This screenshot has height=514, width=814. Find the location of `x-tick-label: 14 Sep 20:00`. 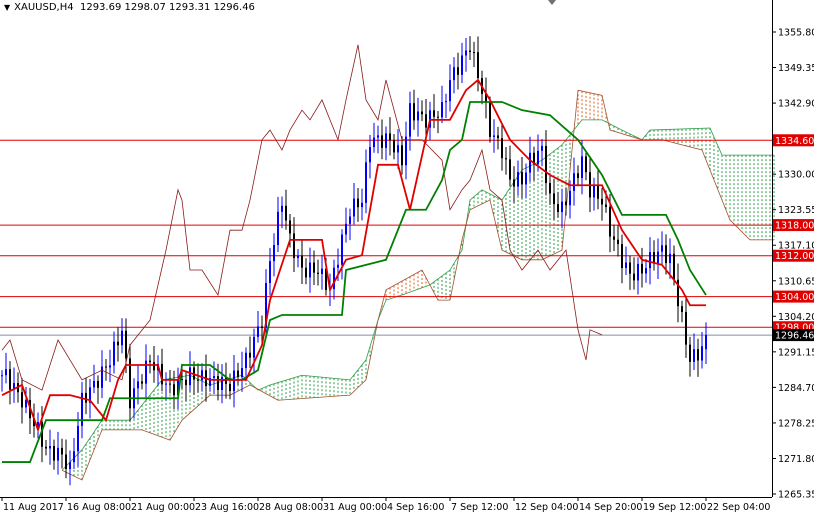

x-tick-label: 14 Sep 20:00 is located at coordinates (610, 507).